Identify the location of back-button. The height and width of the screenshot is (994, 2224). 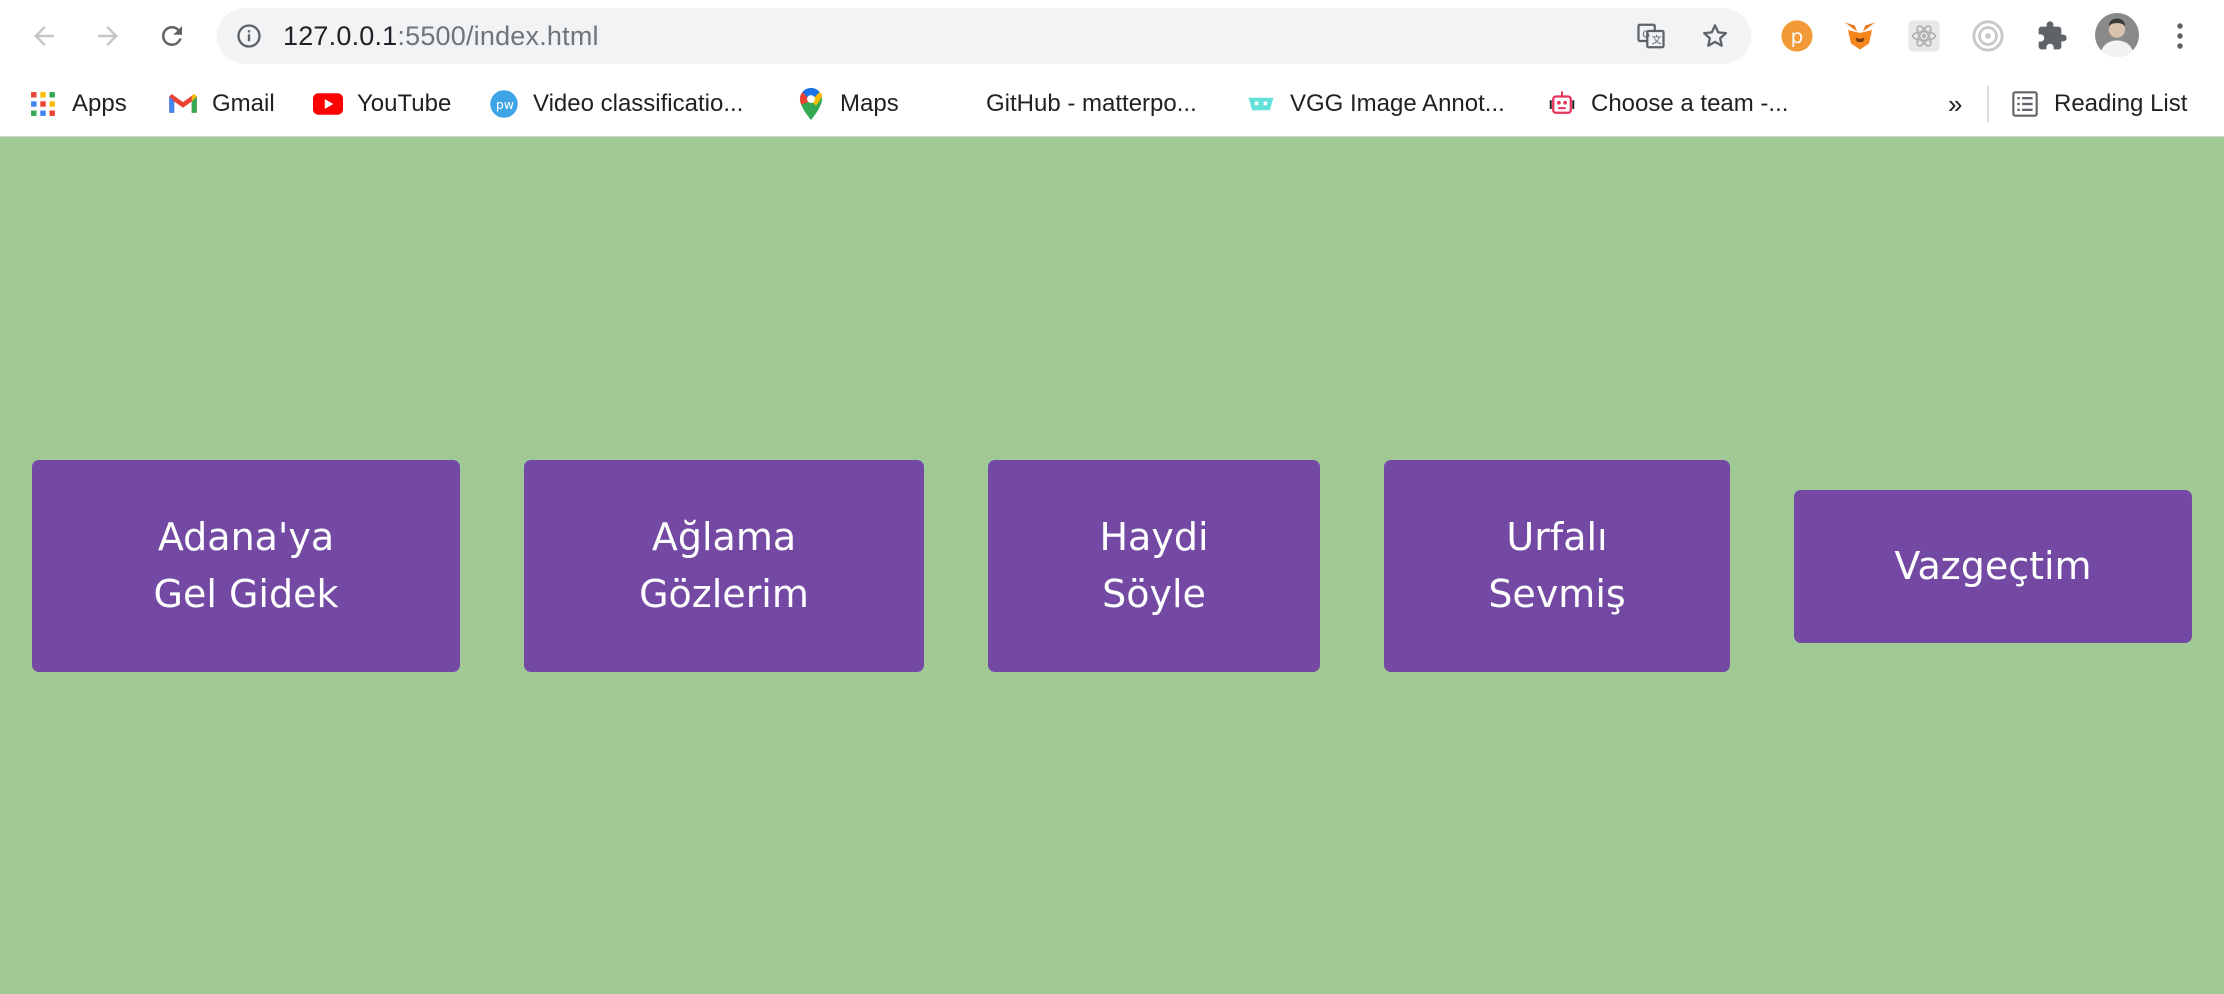
(44, 36).